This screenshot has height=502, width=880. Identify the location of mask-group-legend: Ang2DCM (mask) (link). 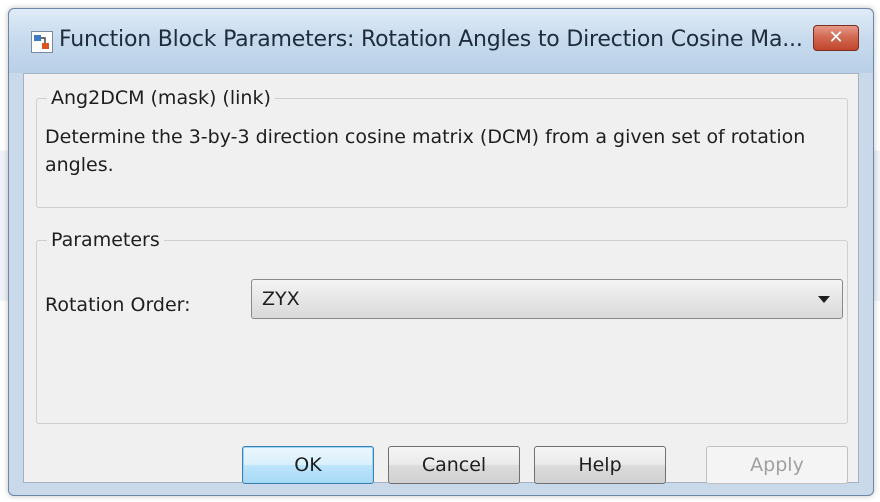
(161, 98).